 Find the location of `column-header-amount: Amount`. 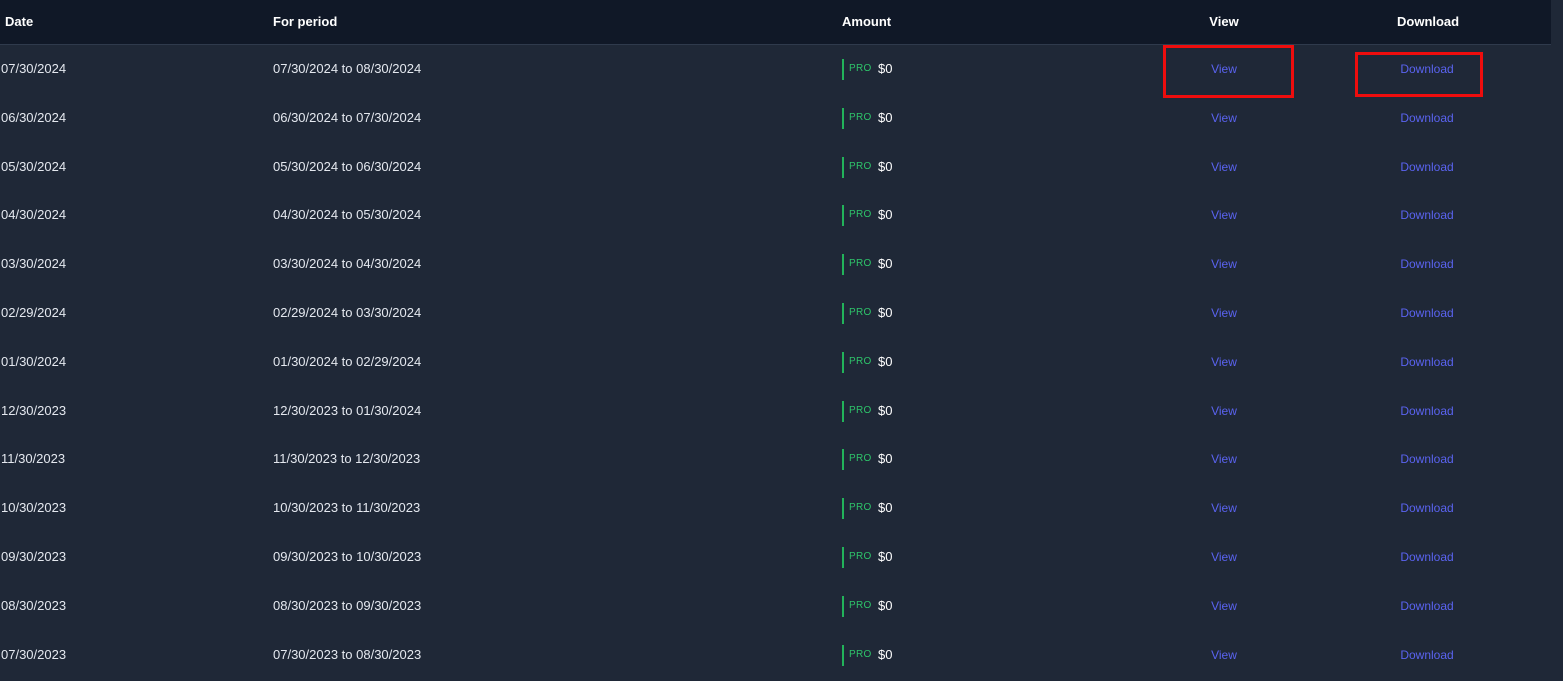

column-header-amount: Amount is located at coordinates (866, 22).